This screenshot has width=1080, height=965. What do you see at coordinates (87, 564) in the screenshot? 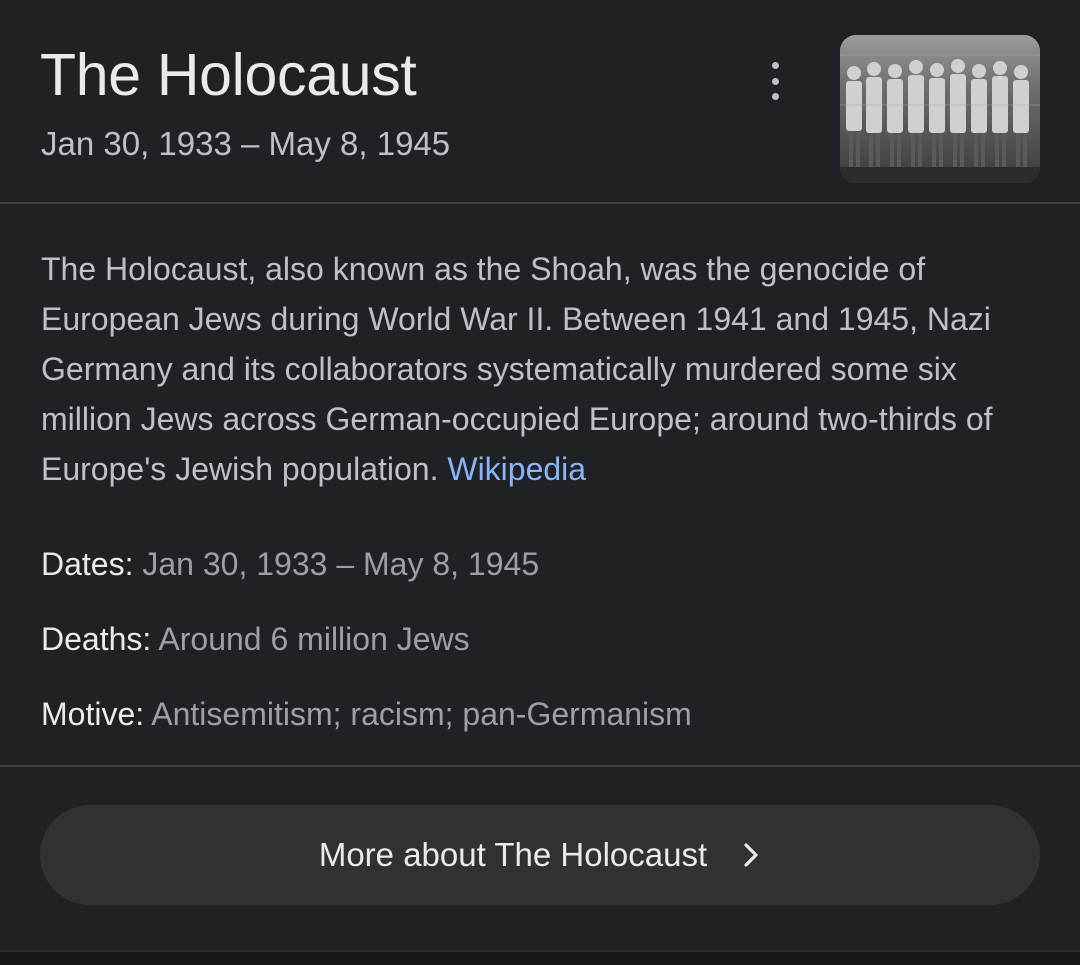
I see `fact-label: Dates:` at bounding box center [87, 564].